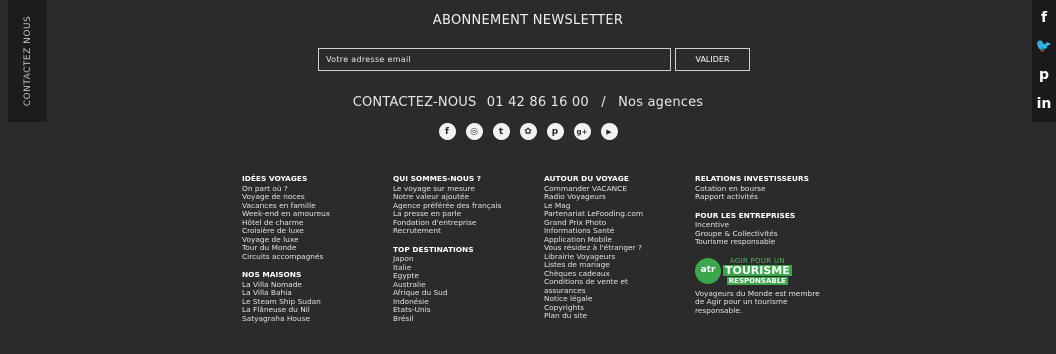  Describe the element at coordinates (468, 310) in the screenshot. I see `footer-link: Etats-Unis` at that location.